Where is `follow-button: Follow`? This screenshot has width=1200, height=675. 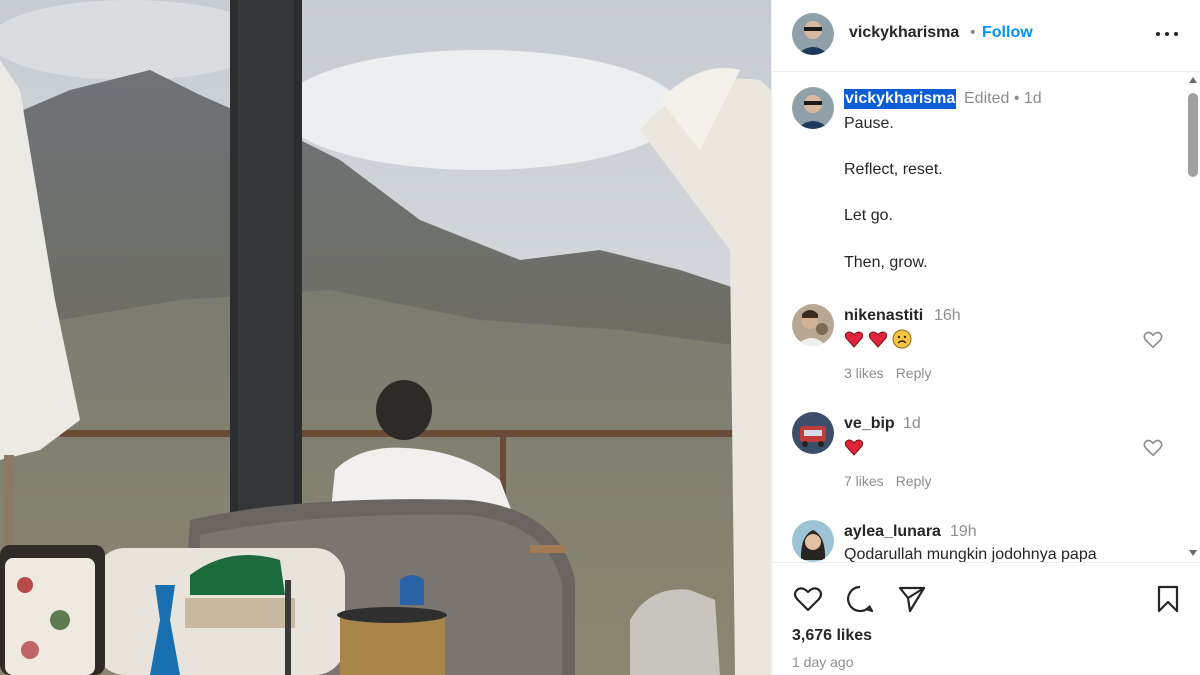 follow-button: Follow is located at coordinates (1007, 33).